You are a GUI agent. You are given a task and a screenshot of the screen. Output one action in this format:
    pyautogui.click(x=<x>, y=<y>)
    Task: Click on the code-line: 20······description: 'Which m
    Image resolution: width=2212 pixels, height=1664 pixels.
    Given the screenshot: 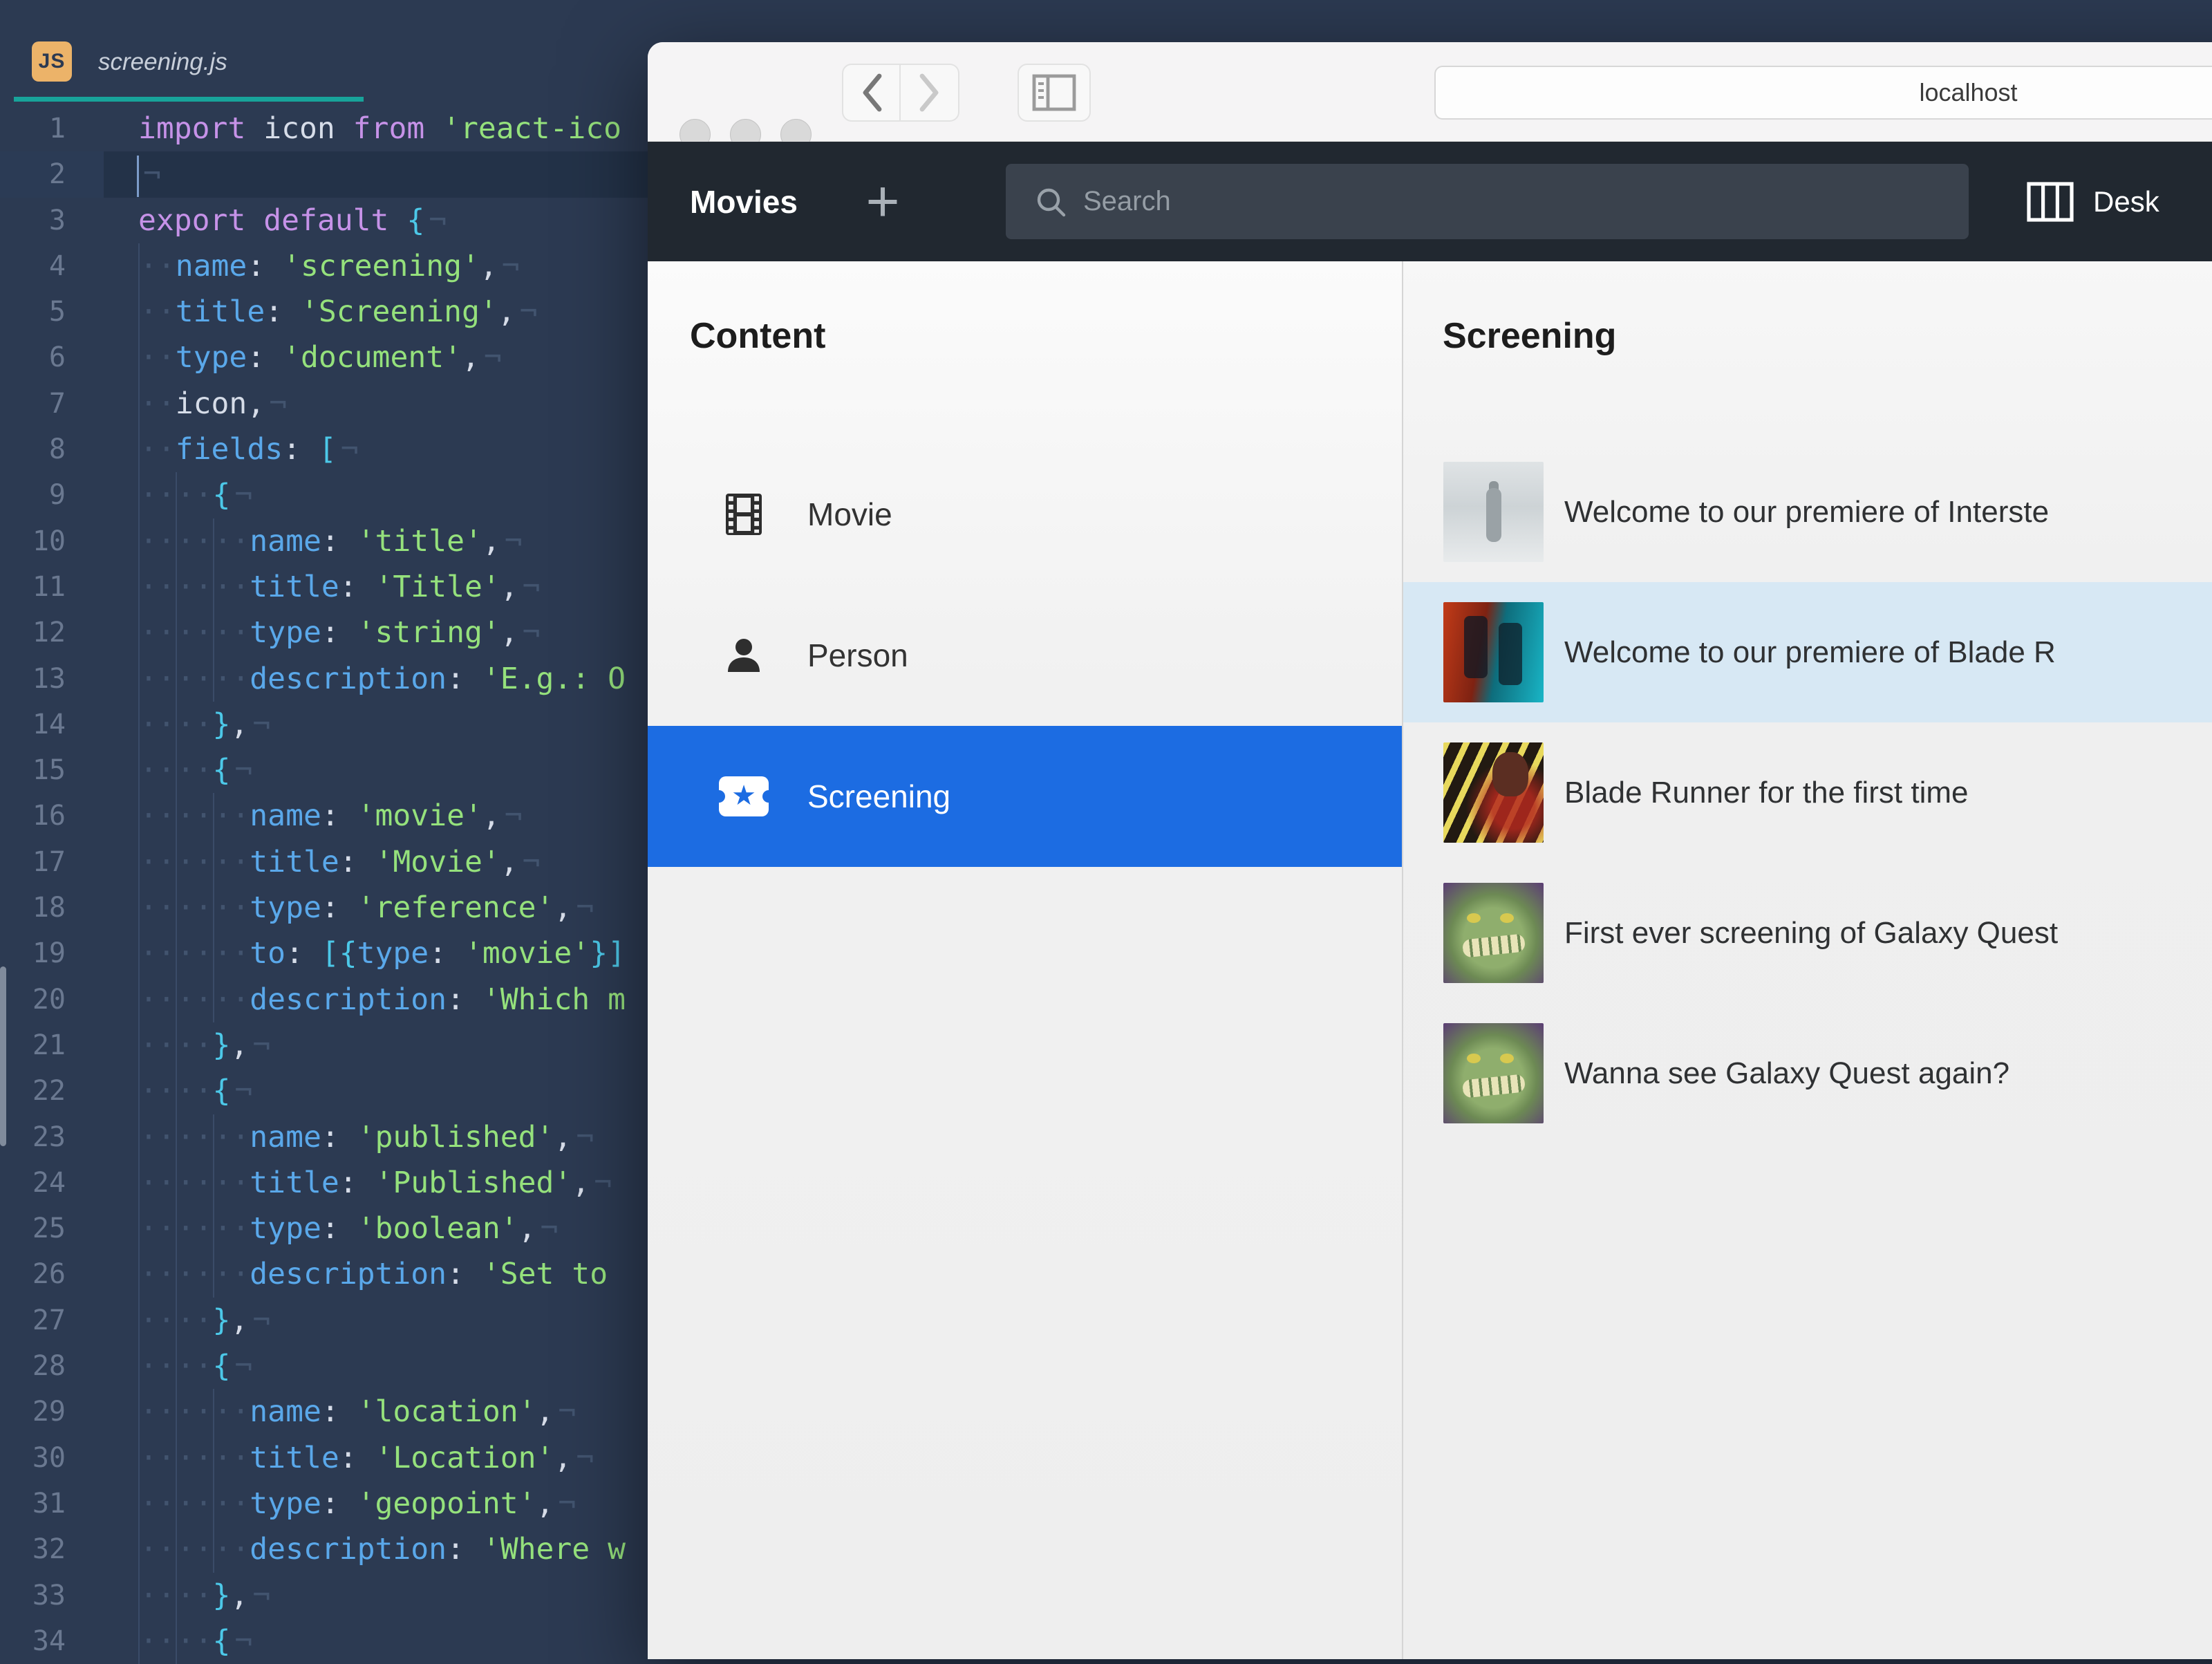 What is the action you would take?
    pyautogui.click(x=324, y=1000)
    